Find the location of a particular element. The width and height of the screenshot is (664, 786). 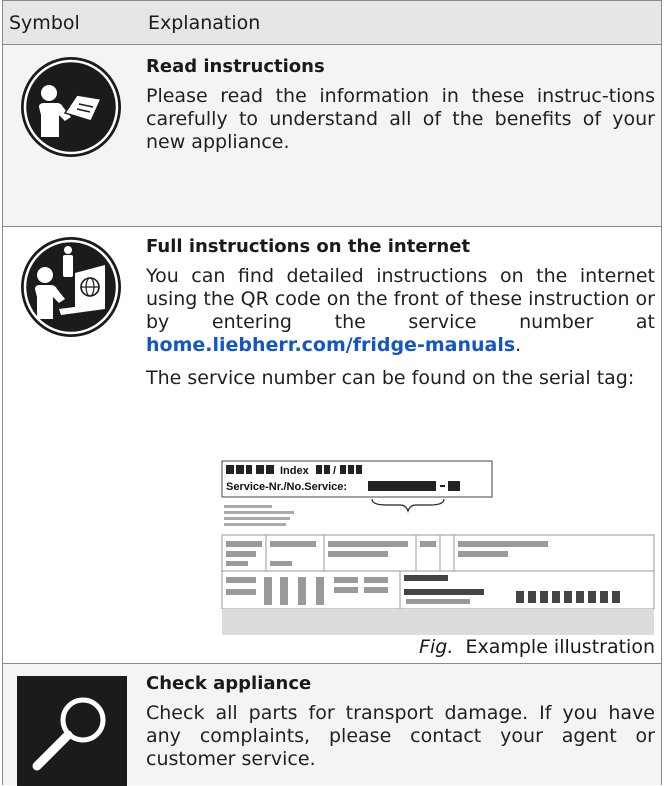

header-explanation: Explanation is located at coordinates (204, 23).